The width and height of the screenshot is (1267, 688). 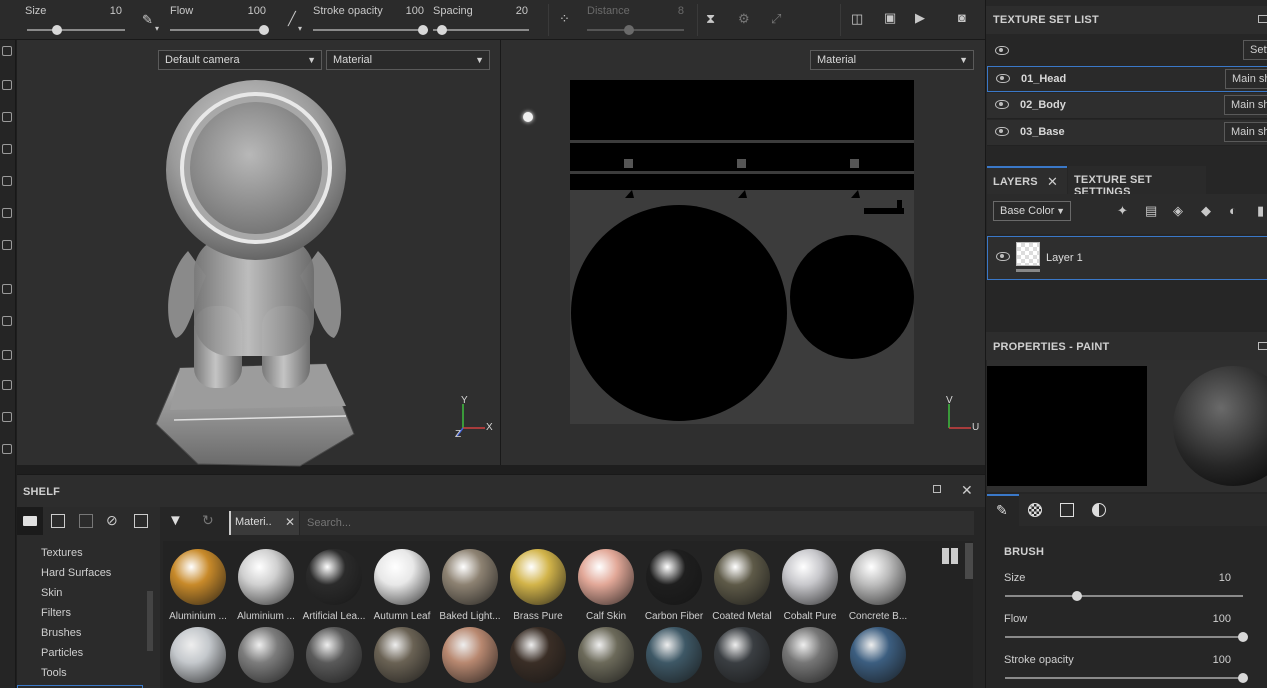 I want to click on brush-stroke-opacity-slider-handle, so click(x=1243, y=678).